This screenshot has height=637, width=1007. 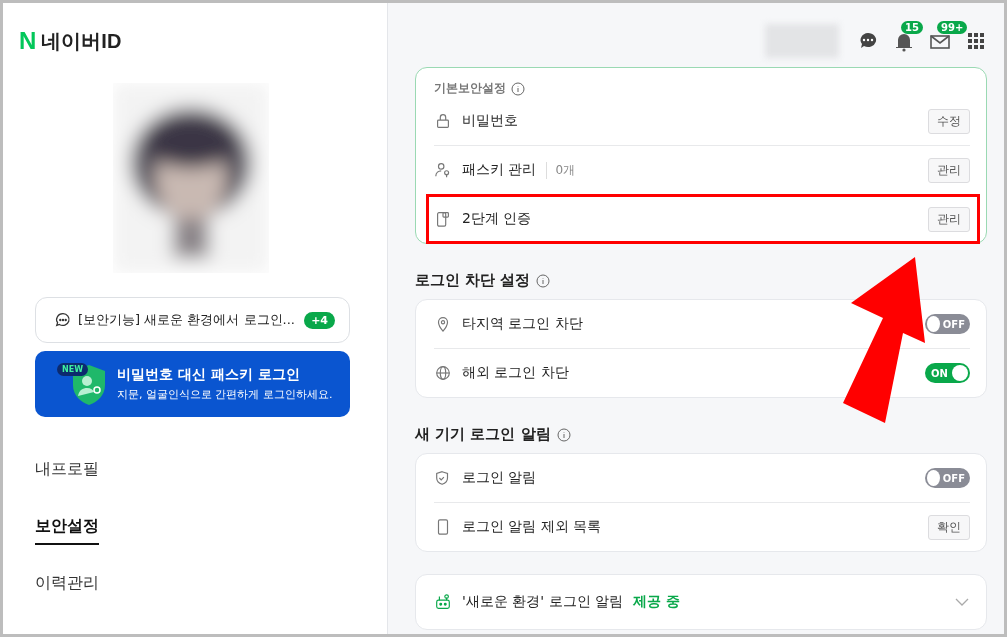 I want to click on nav-item: 보안설정, so click(x=67, y=530).